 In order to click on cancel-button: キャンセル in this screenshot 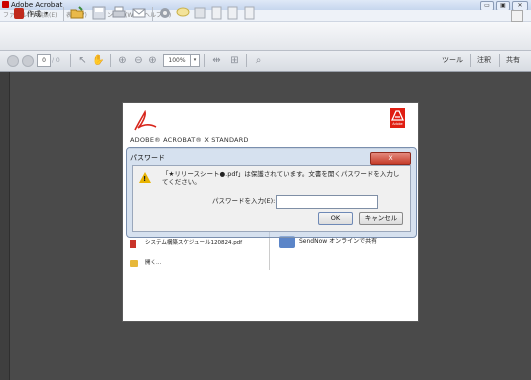, I will do `click(381, 218)`.